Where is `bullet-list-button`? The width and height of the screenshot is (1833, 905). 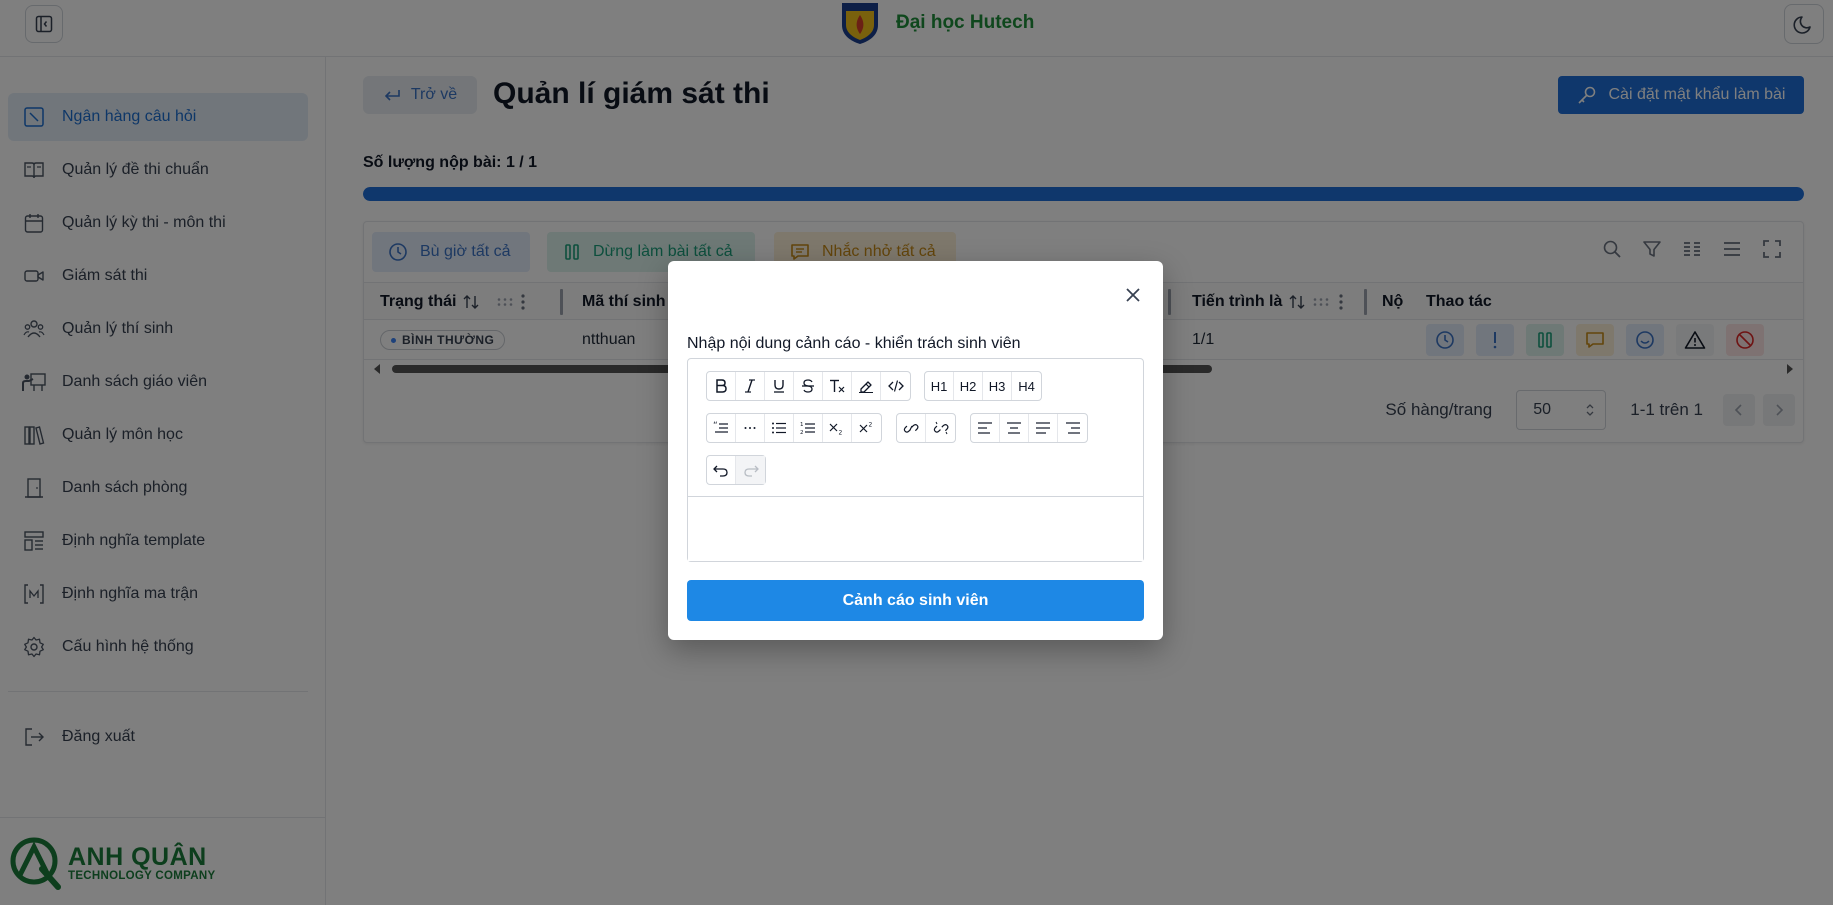
bullet-list-button is located at coordinates (779, 428).